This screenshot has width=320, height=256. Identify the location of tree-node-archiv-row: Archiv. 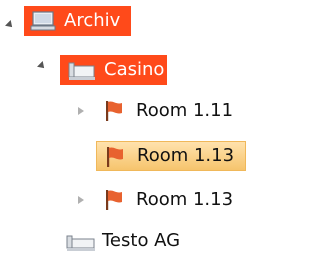
(77, 21).